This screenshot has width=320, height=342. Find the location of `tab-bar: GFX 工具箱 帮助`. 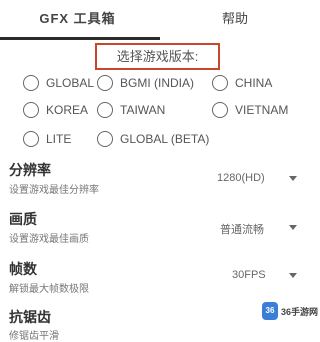

tab-bar: GFX 工具箱 帮助 is located at coordinates (159, 20).